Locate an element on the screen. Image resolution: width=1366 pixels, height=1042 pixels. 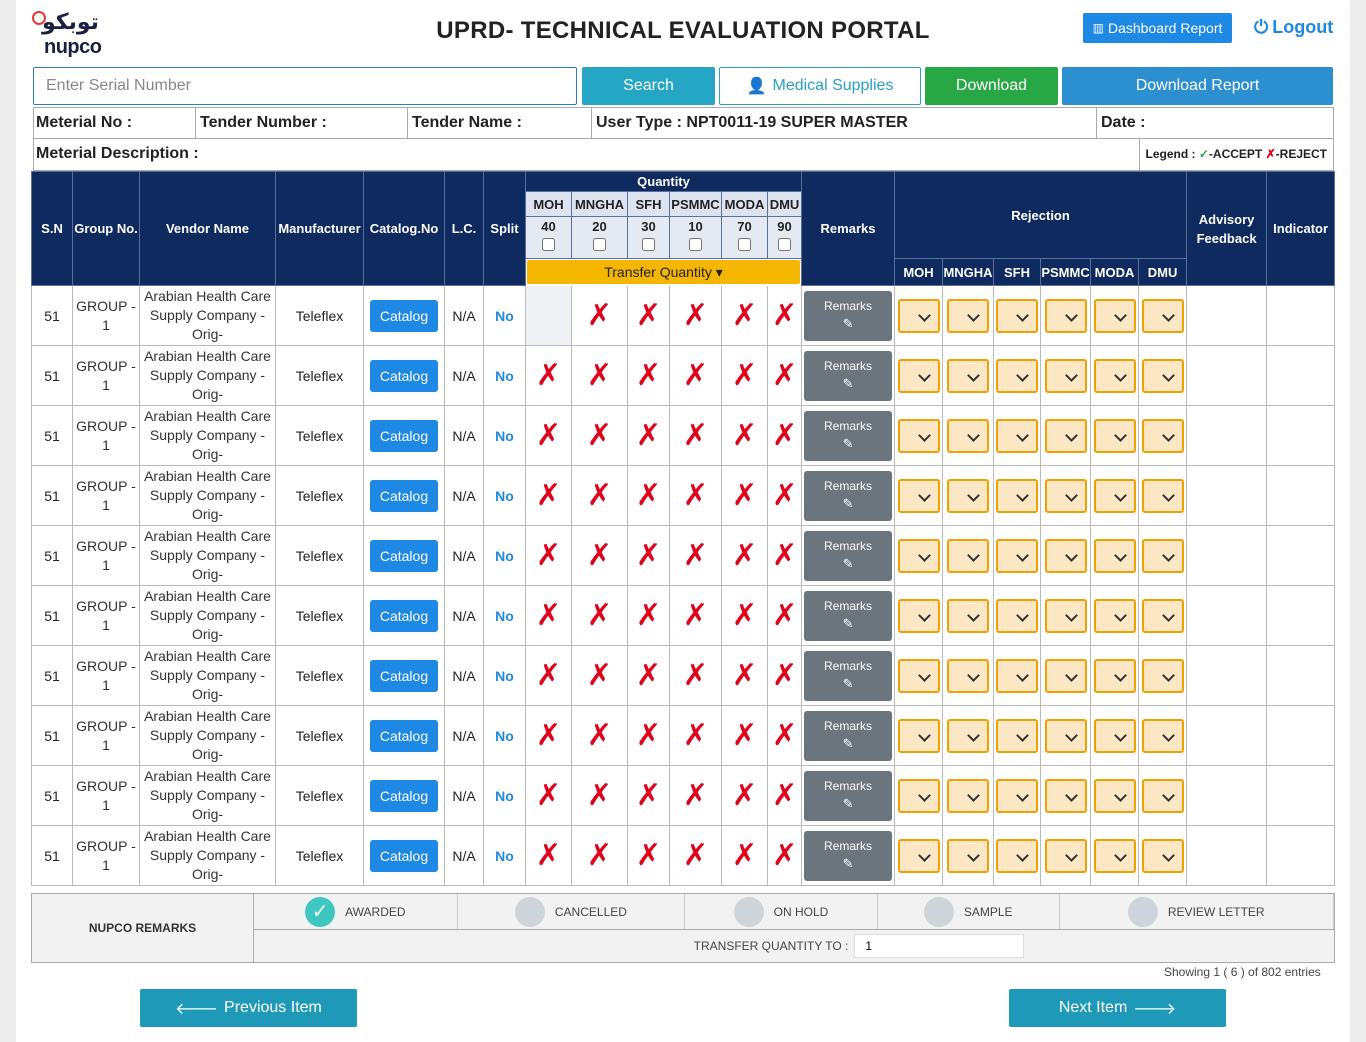
quantity-mark-cell is located at coordinates (548, 315).